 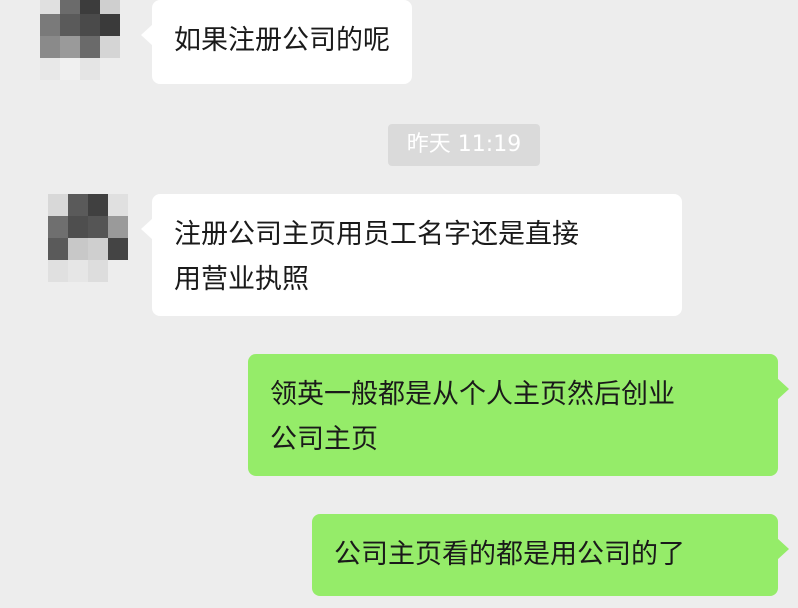 I want to click on message-text-line: 领英一般都是从个人主页然后创业, so click(x=472, y=394).